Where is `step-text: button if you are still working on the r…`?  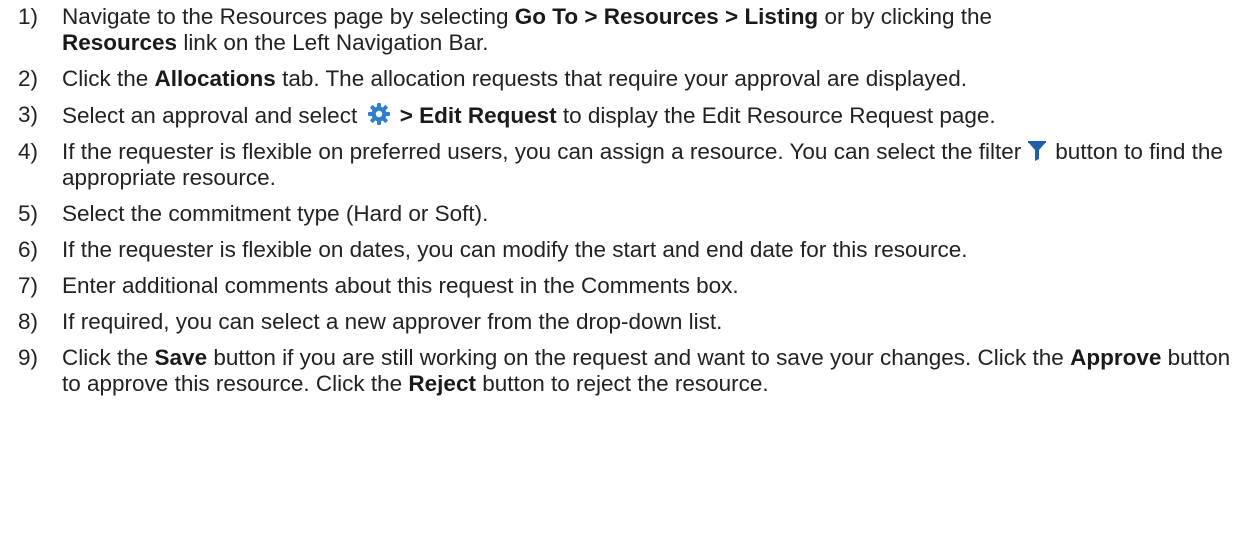 step-text: button if you are still working on the r… is located at coordinates (639, 357).